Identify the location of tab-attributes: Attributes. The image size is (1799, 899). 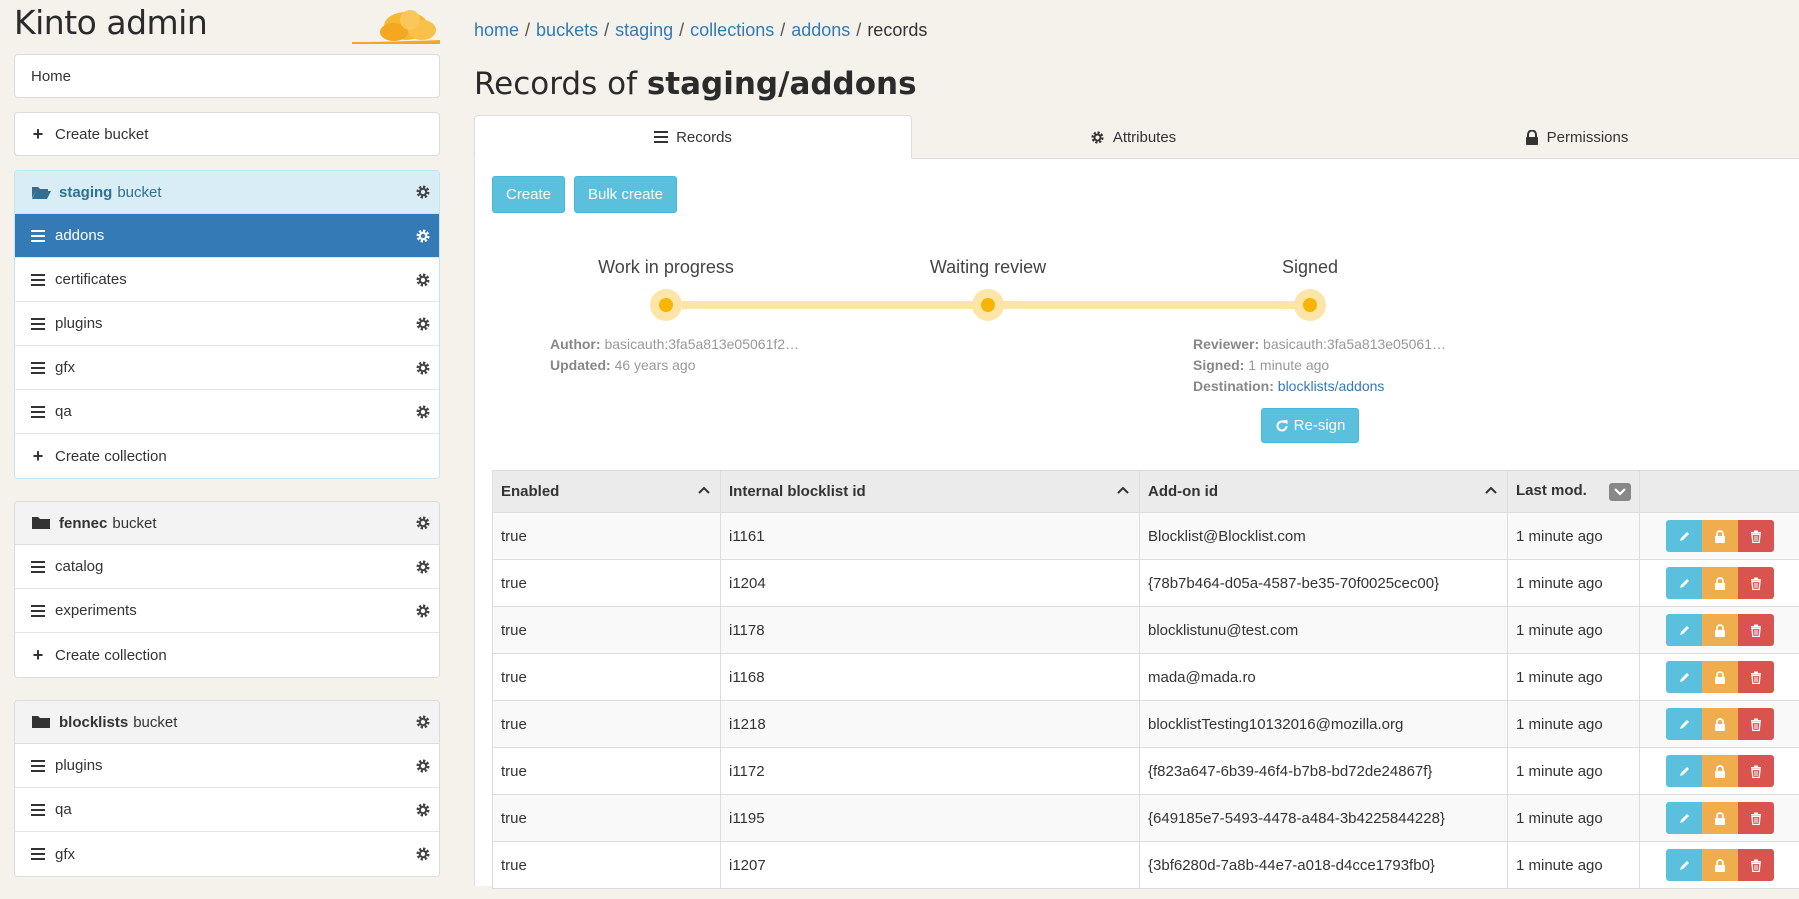
(1133, 137).